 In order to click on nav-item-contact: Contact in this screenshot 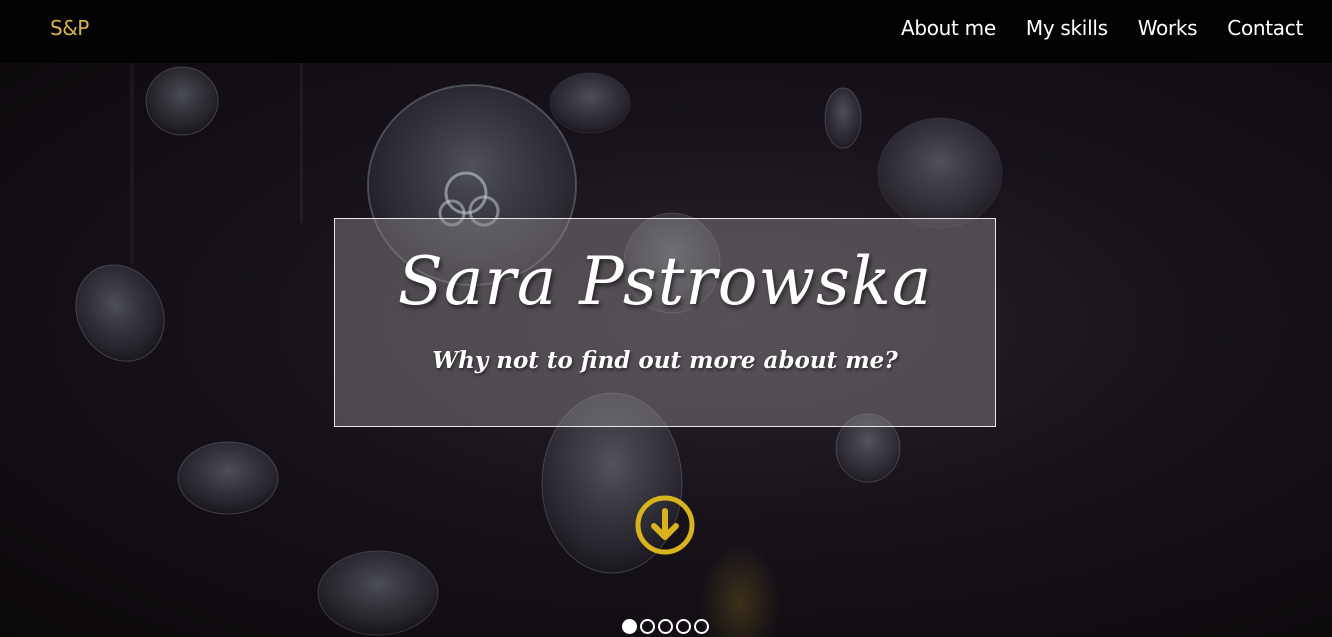, I will do `click(1265, 28)`.